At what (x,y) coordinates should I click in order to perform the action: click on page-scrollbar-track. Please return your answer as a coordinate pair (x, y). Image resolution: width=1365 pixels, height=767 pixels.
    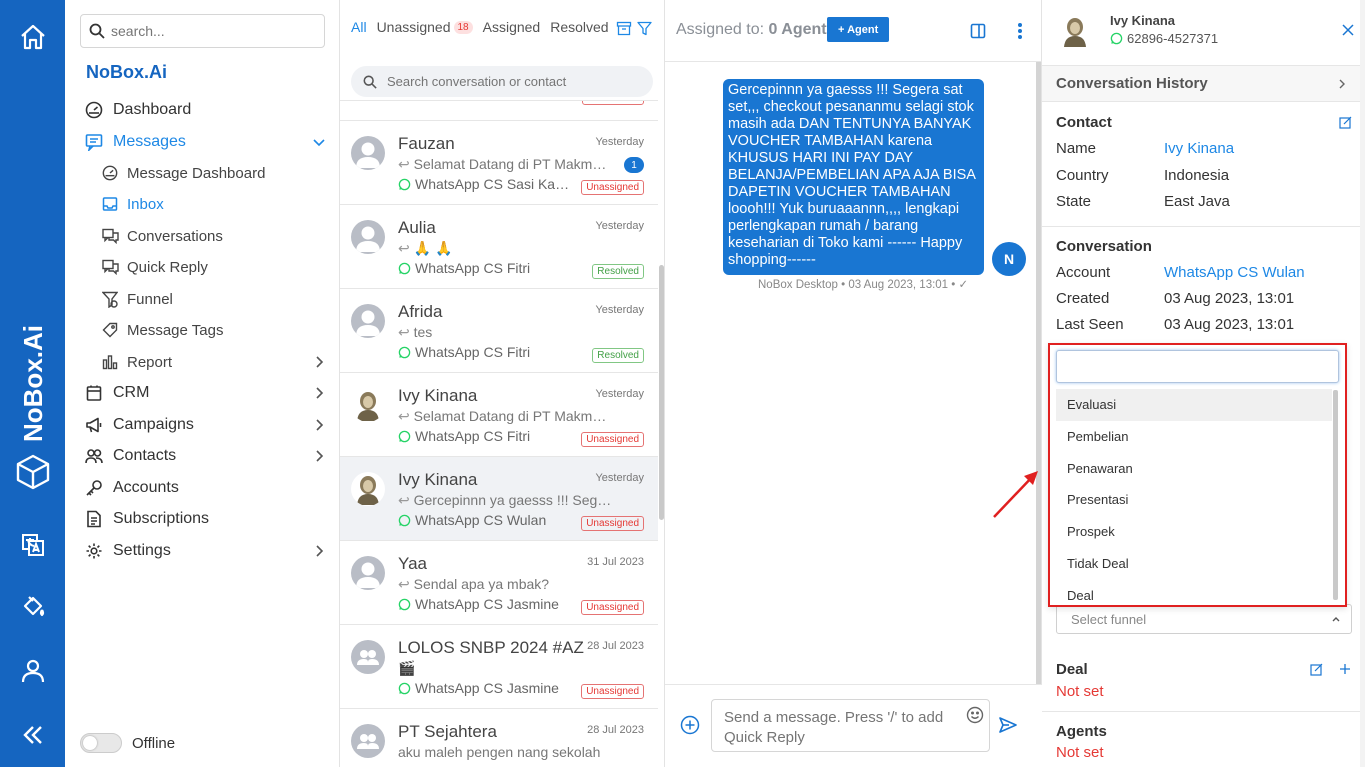
    Looking at the image, I should click on (1362, 383).